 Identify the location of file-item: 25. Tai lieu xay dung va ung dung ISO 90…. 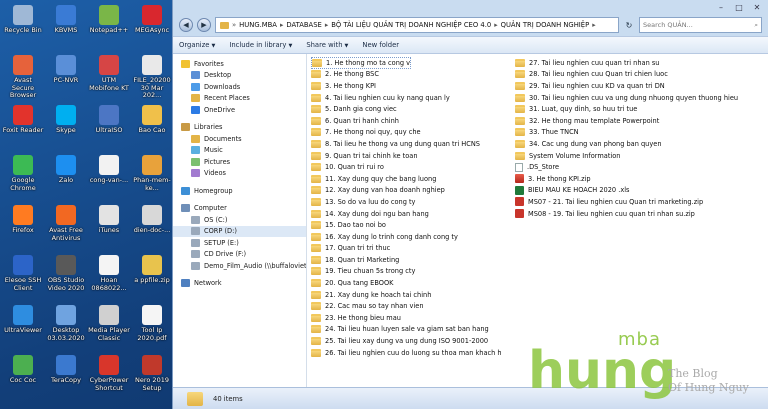
(406, 341).